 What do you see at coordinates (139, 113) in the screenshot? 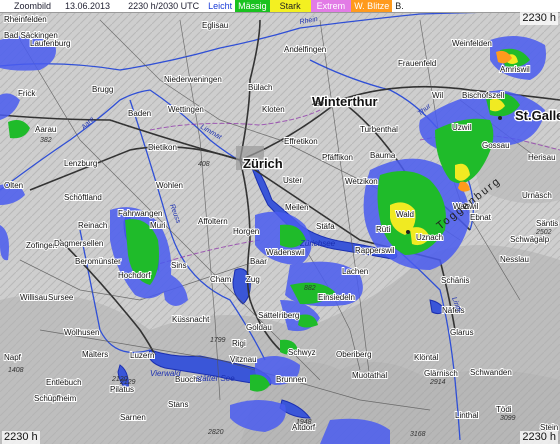
I see `place-label: Baden` at bounding box center [139, 113].